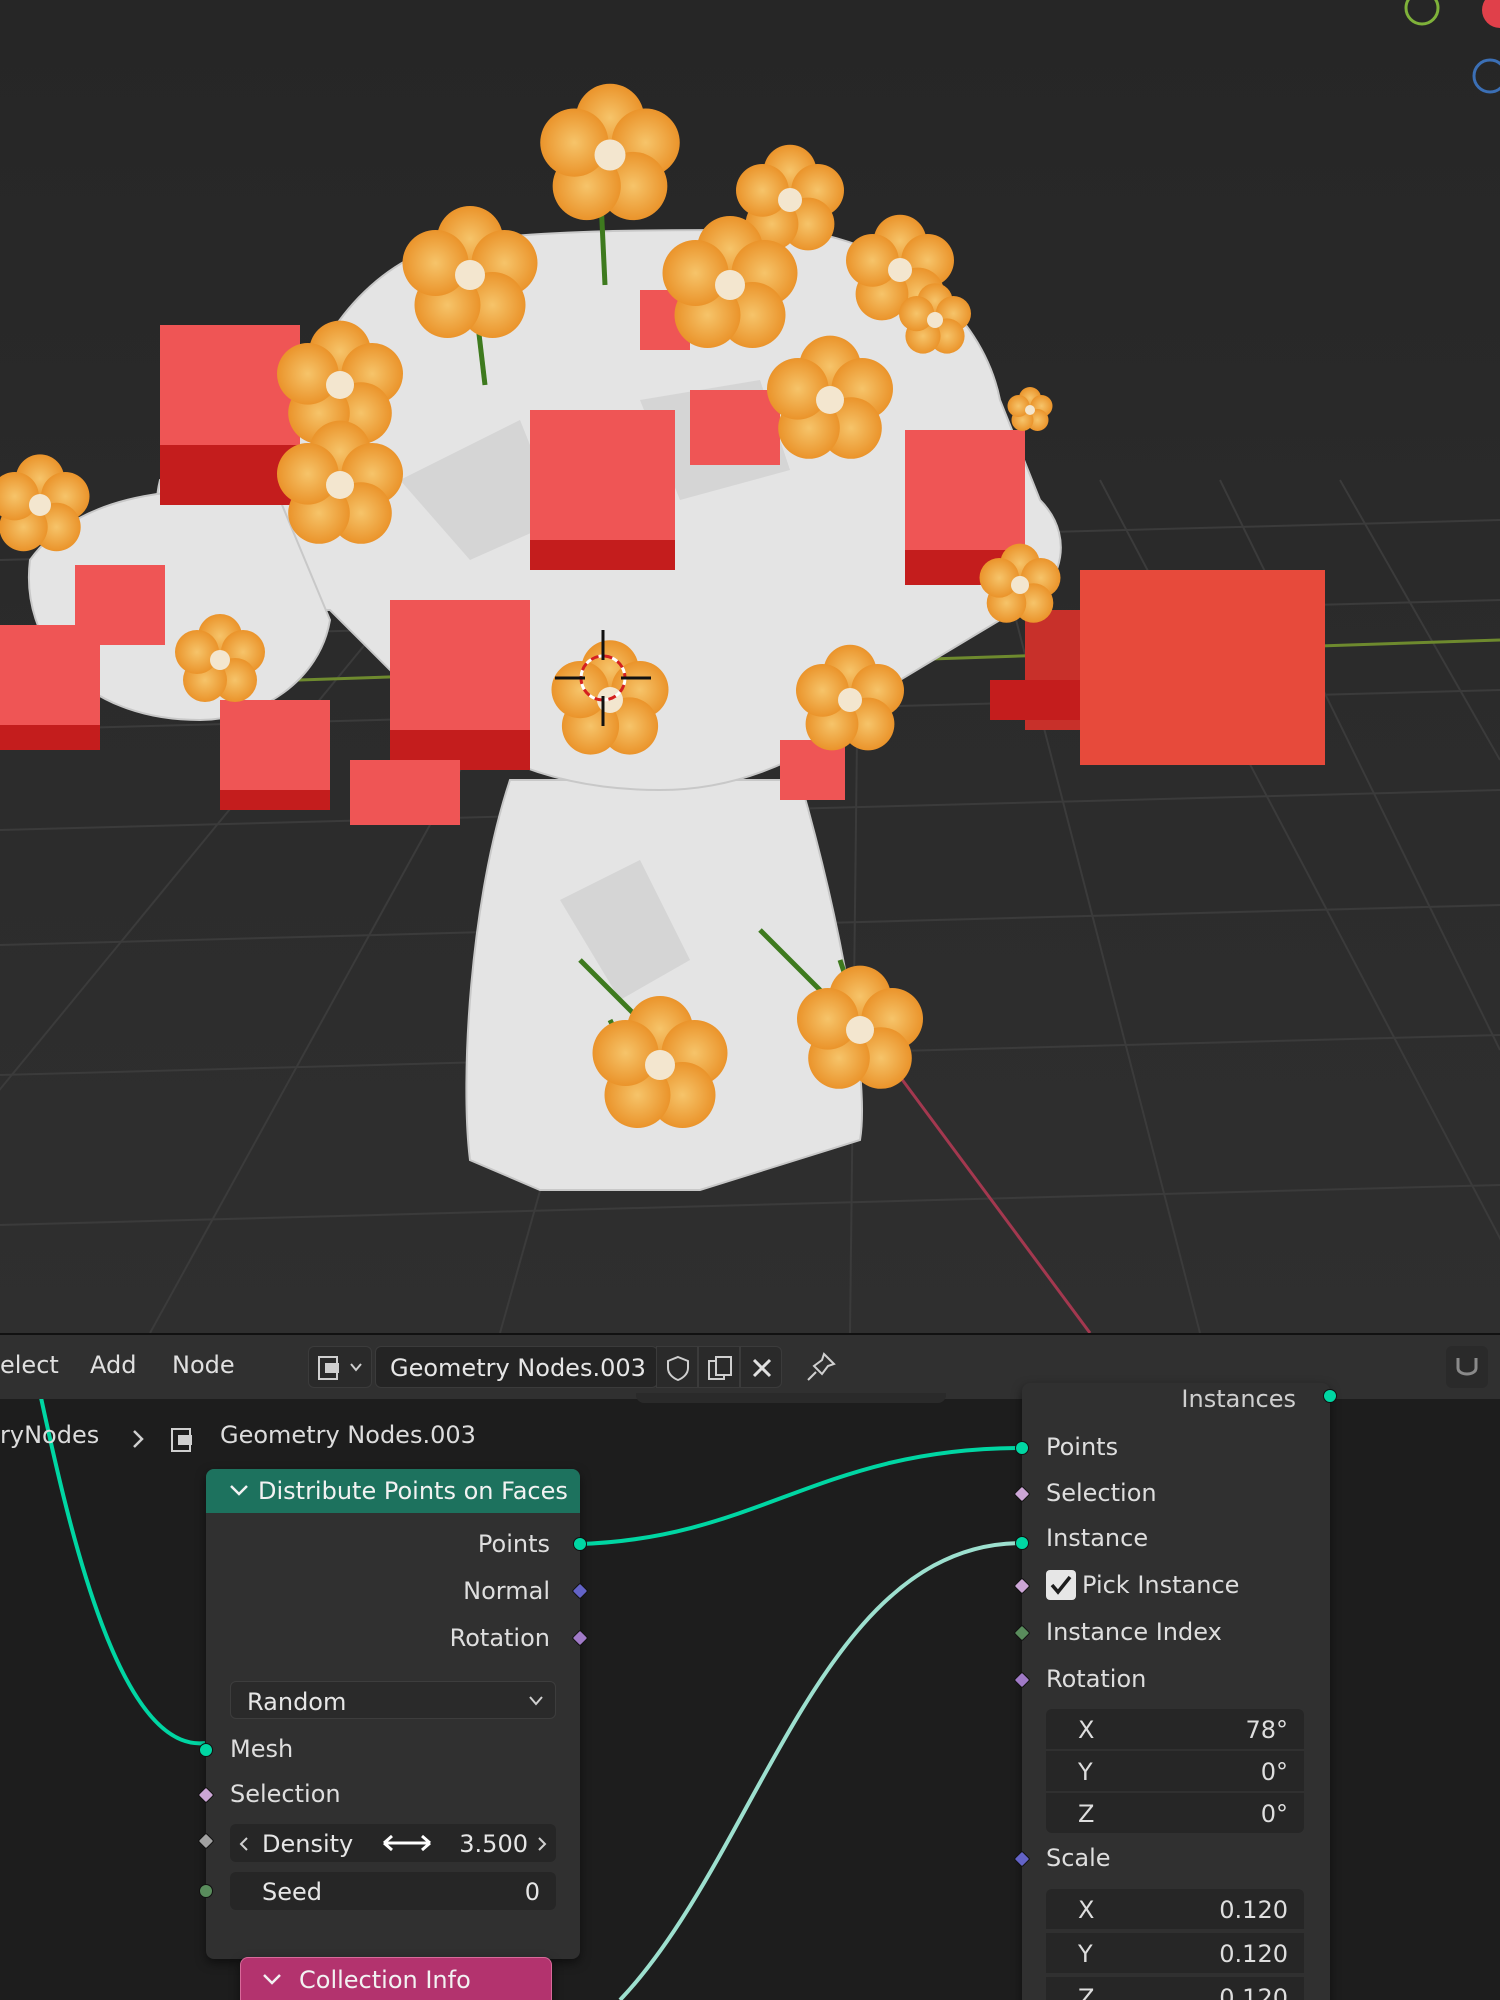  I want to click on input-scale-label: Scale, so click(1078, 1858).